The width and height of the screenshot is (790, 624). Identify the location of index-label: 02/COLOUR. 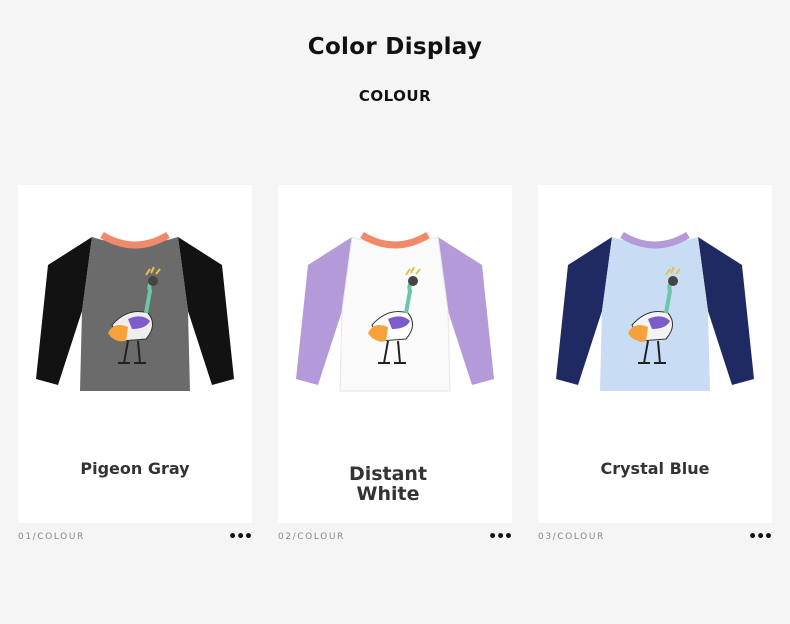
(311, 537).